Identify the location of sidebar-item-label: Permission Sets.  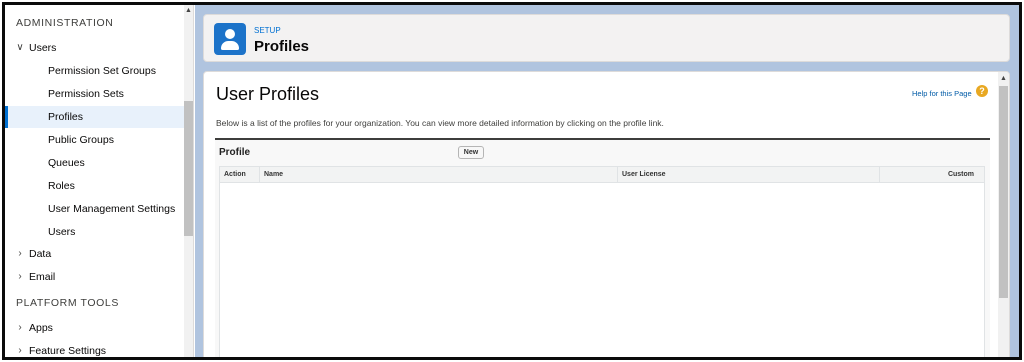
(86, 94).